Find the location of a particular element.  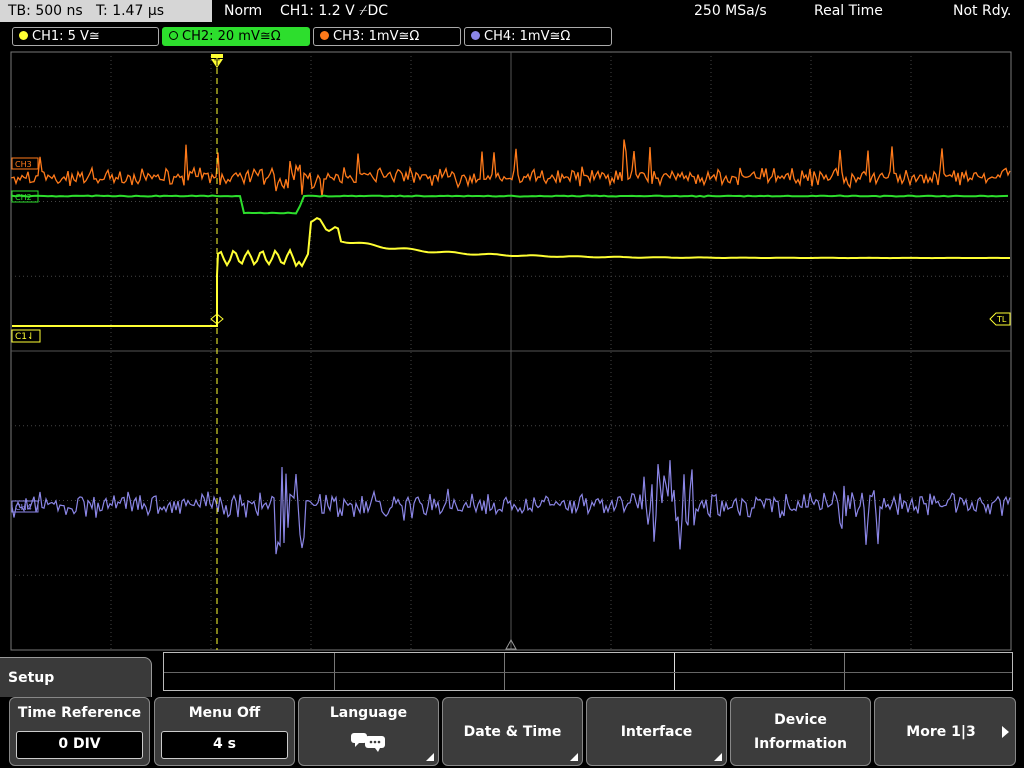

tab-ch1: CH1: 5 V≅ is located at coordinates (85, 36).